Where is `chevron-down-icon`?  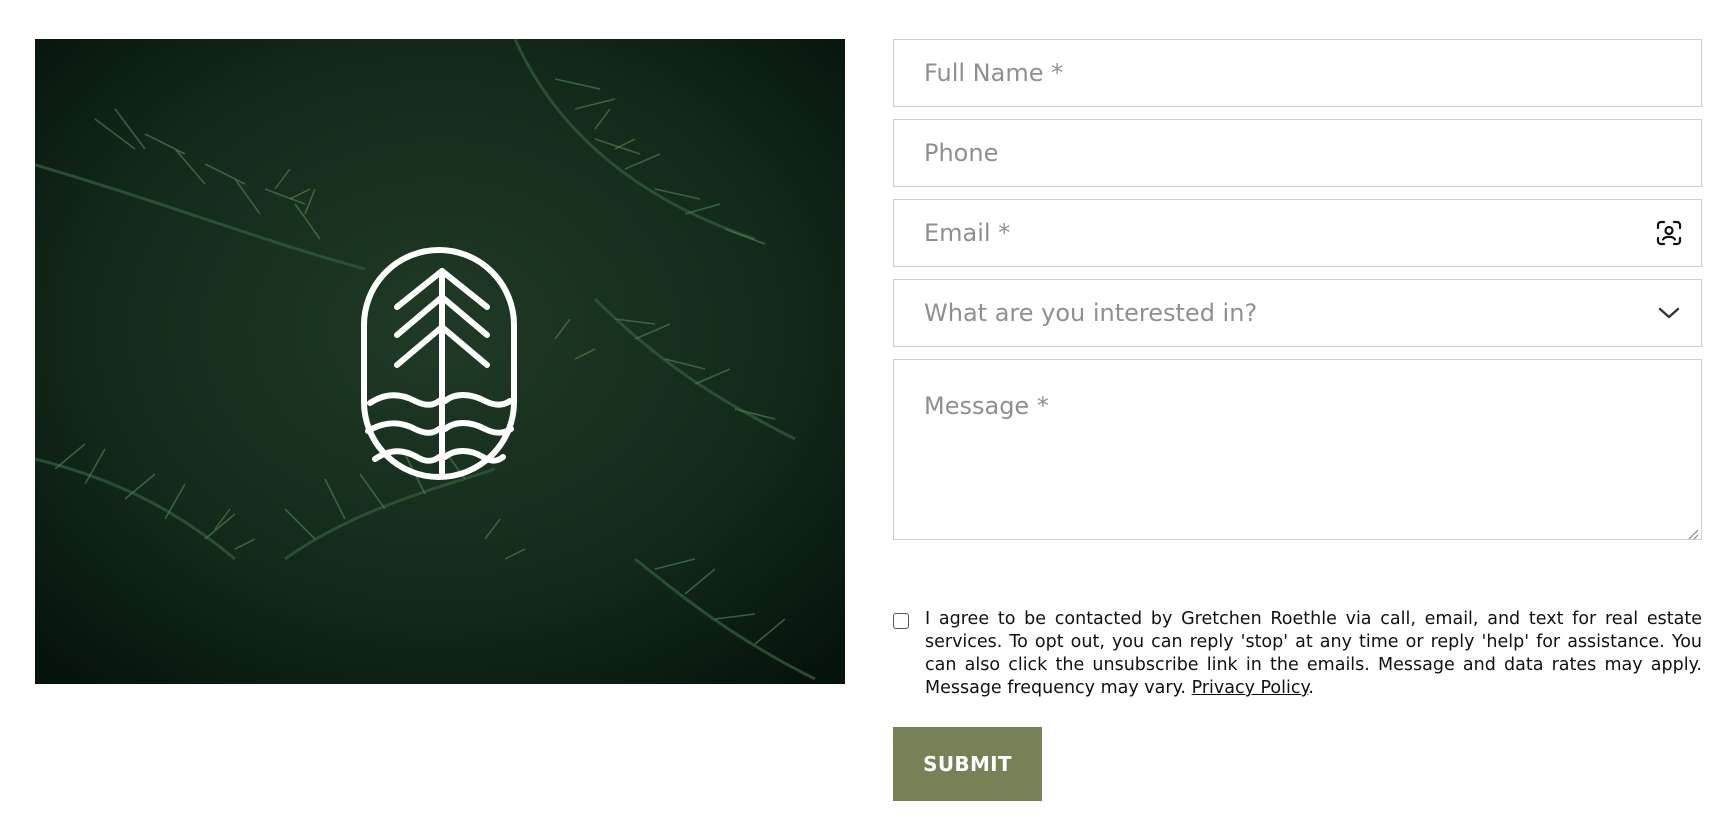 chevron-down-icon is located at coordinates (1669, 313).